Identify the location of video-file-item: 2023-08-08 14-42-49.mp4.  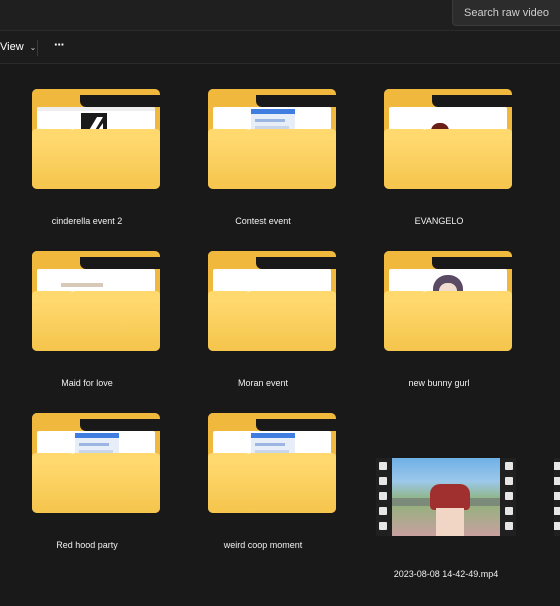
(437, 530).